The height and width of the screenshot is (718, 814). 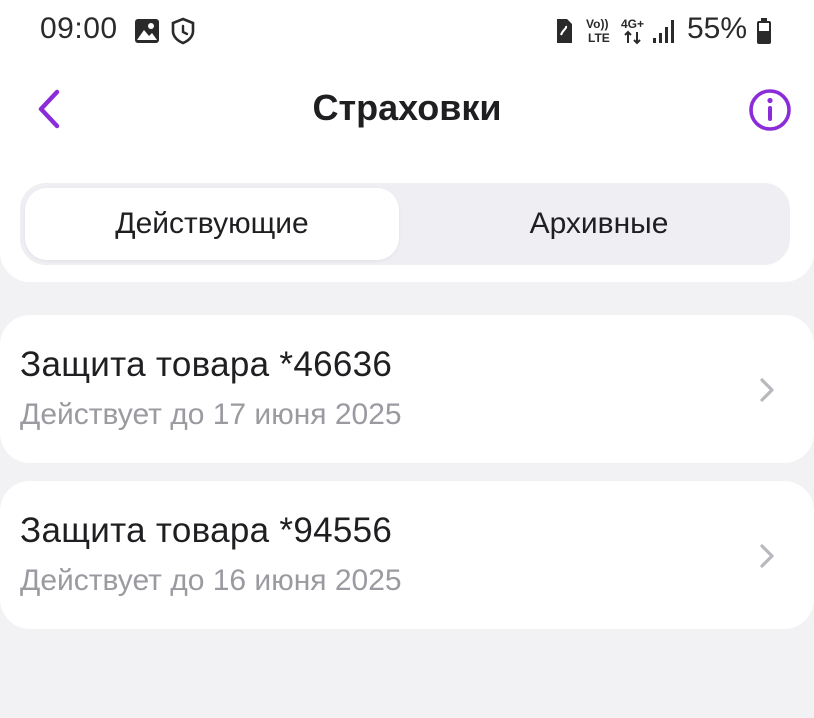 I want to click on signal-icon, so click(x=663, y=31).